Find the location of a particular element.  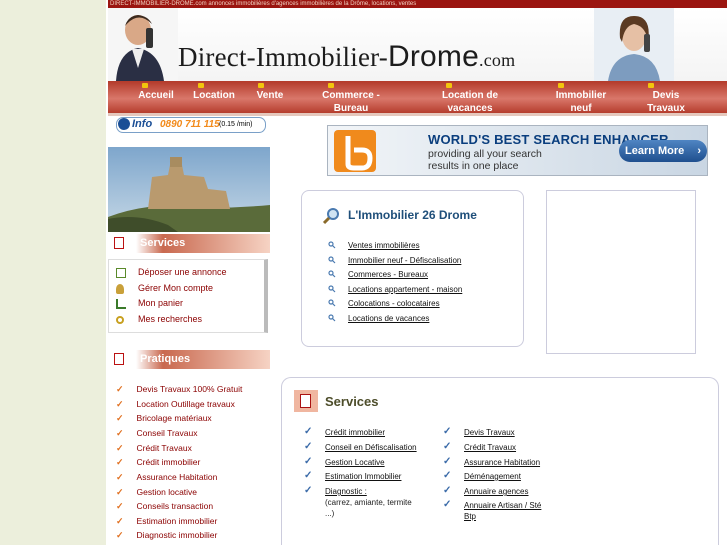

man-on-phone-photo is located at coordinates (143, 44).